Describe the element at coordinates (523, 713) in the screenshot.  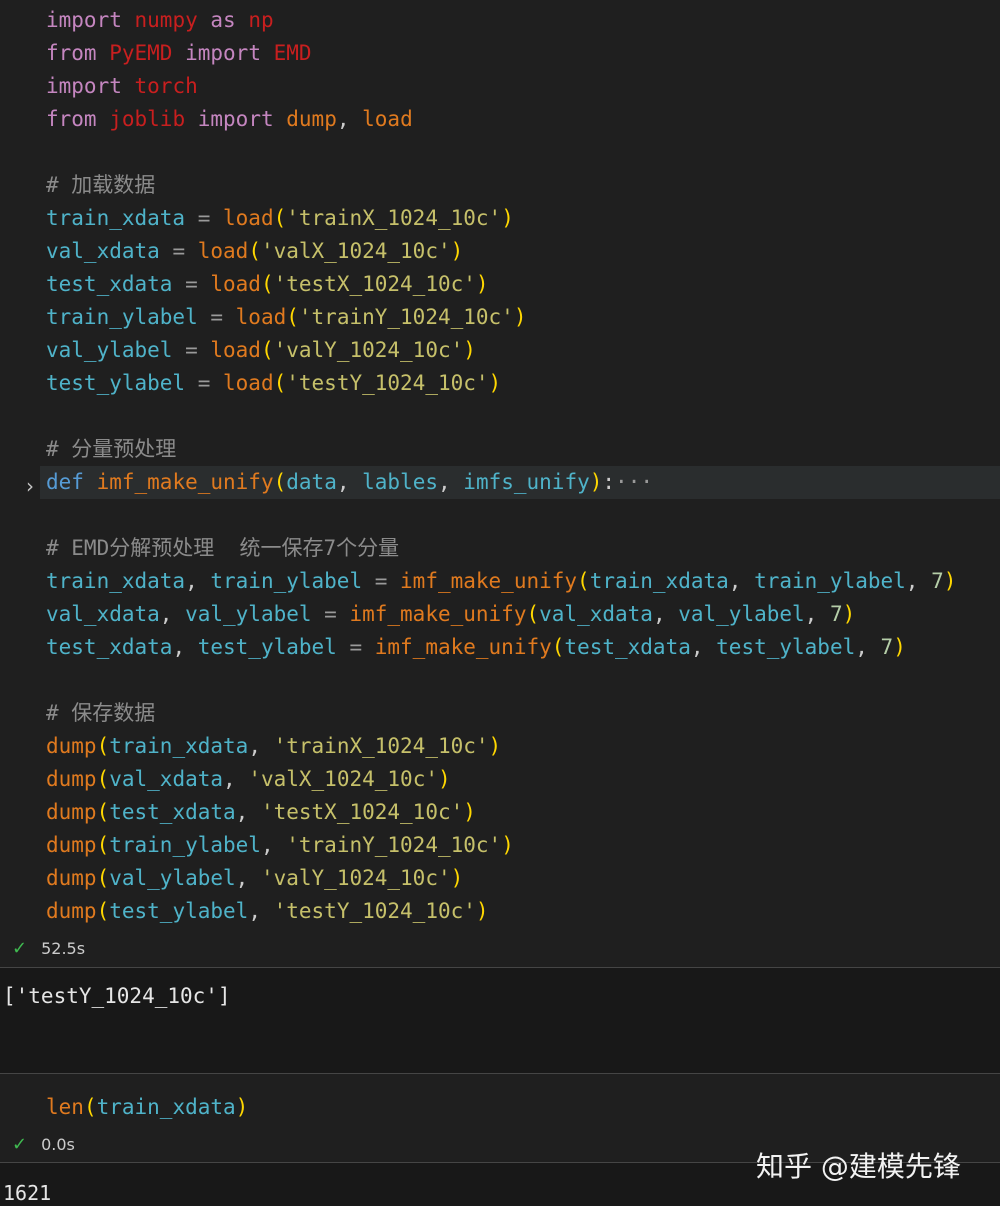
I see `code-line: # 保存数据` at that location.